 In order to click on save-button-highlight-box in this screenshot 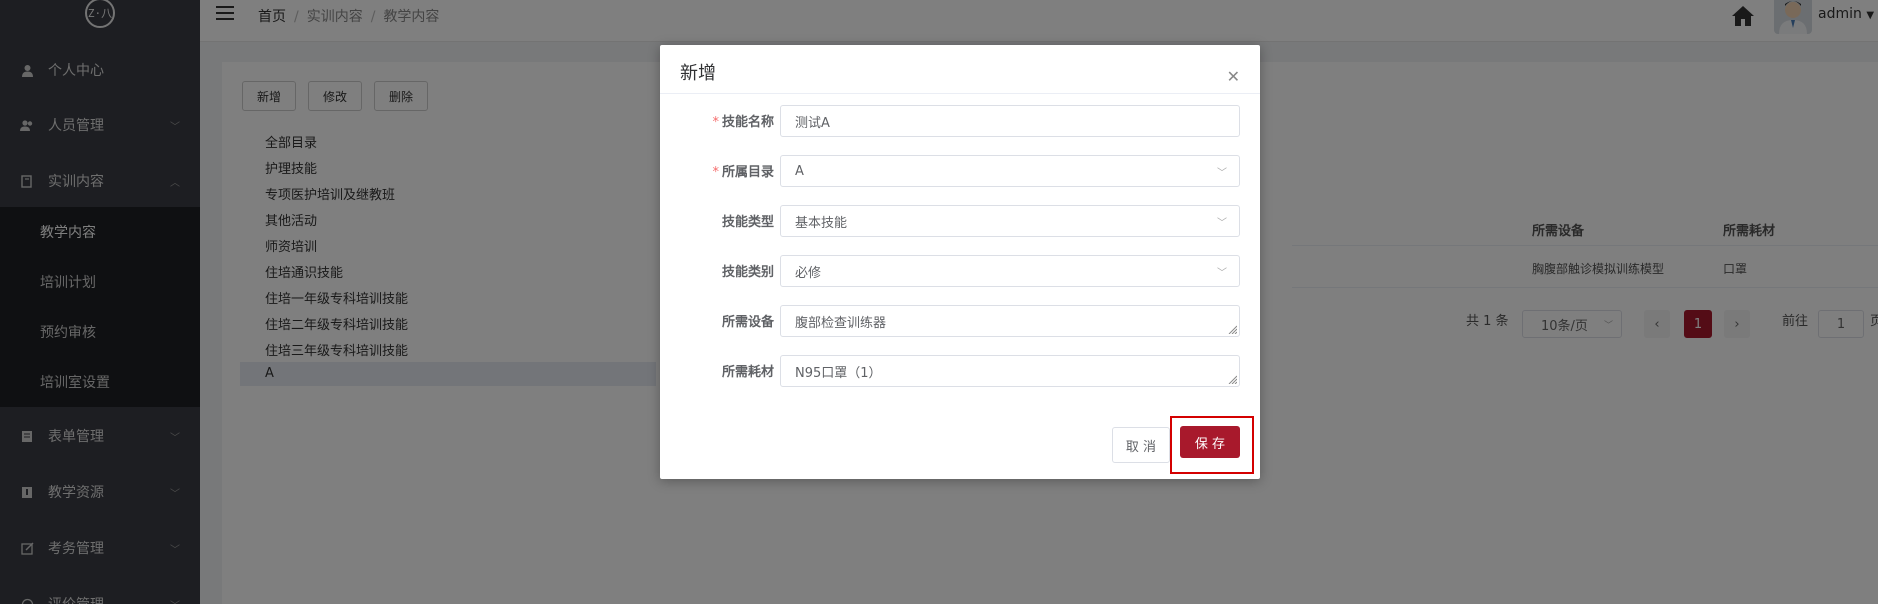, I will do `click(1212, 445)`.